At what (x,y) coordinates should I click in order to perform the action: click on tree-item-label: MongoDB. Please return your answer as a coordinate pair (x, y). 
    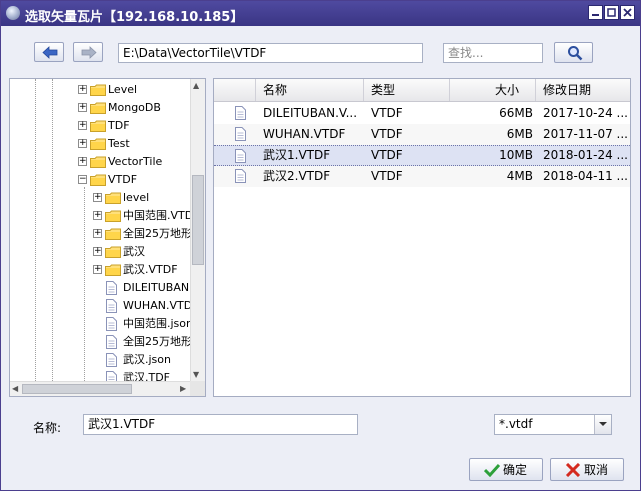
    Looking at the image, I should click on (134, 107).